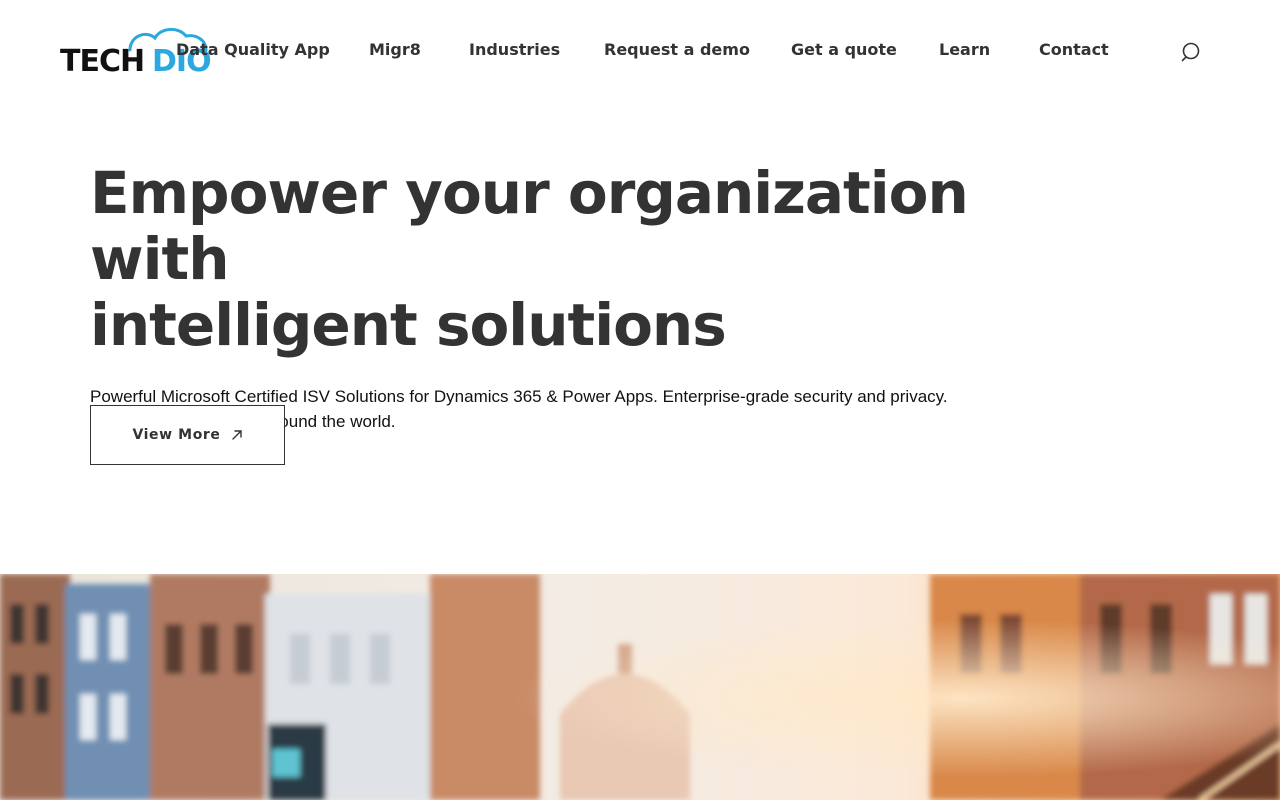  What do you see at coordinates (677, 50) in the screenshot?
I see `nav-request-a-demo: Request a demo` at bounding box center [677, 50].